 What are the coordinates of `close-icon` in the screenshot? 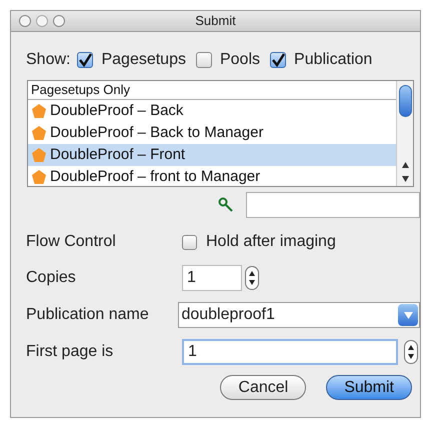 It's located at (25, 21).